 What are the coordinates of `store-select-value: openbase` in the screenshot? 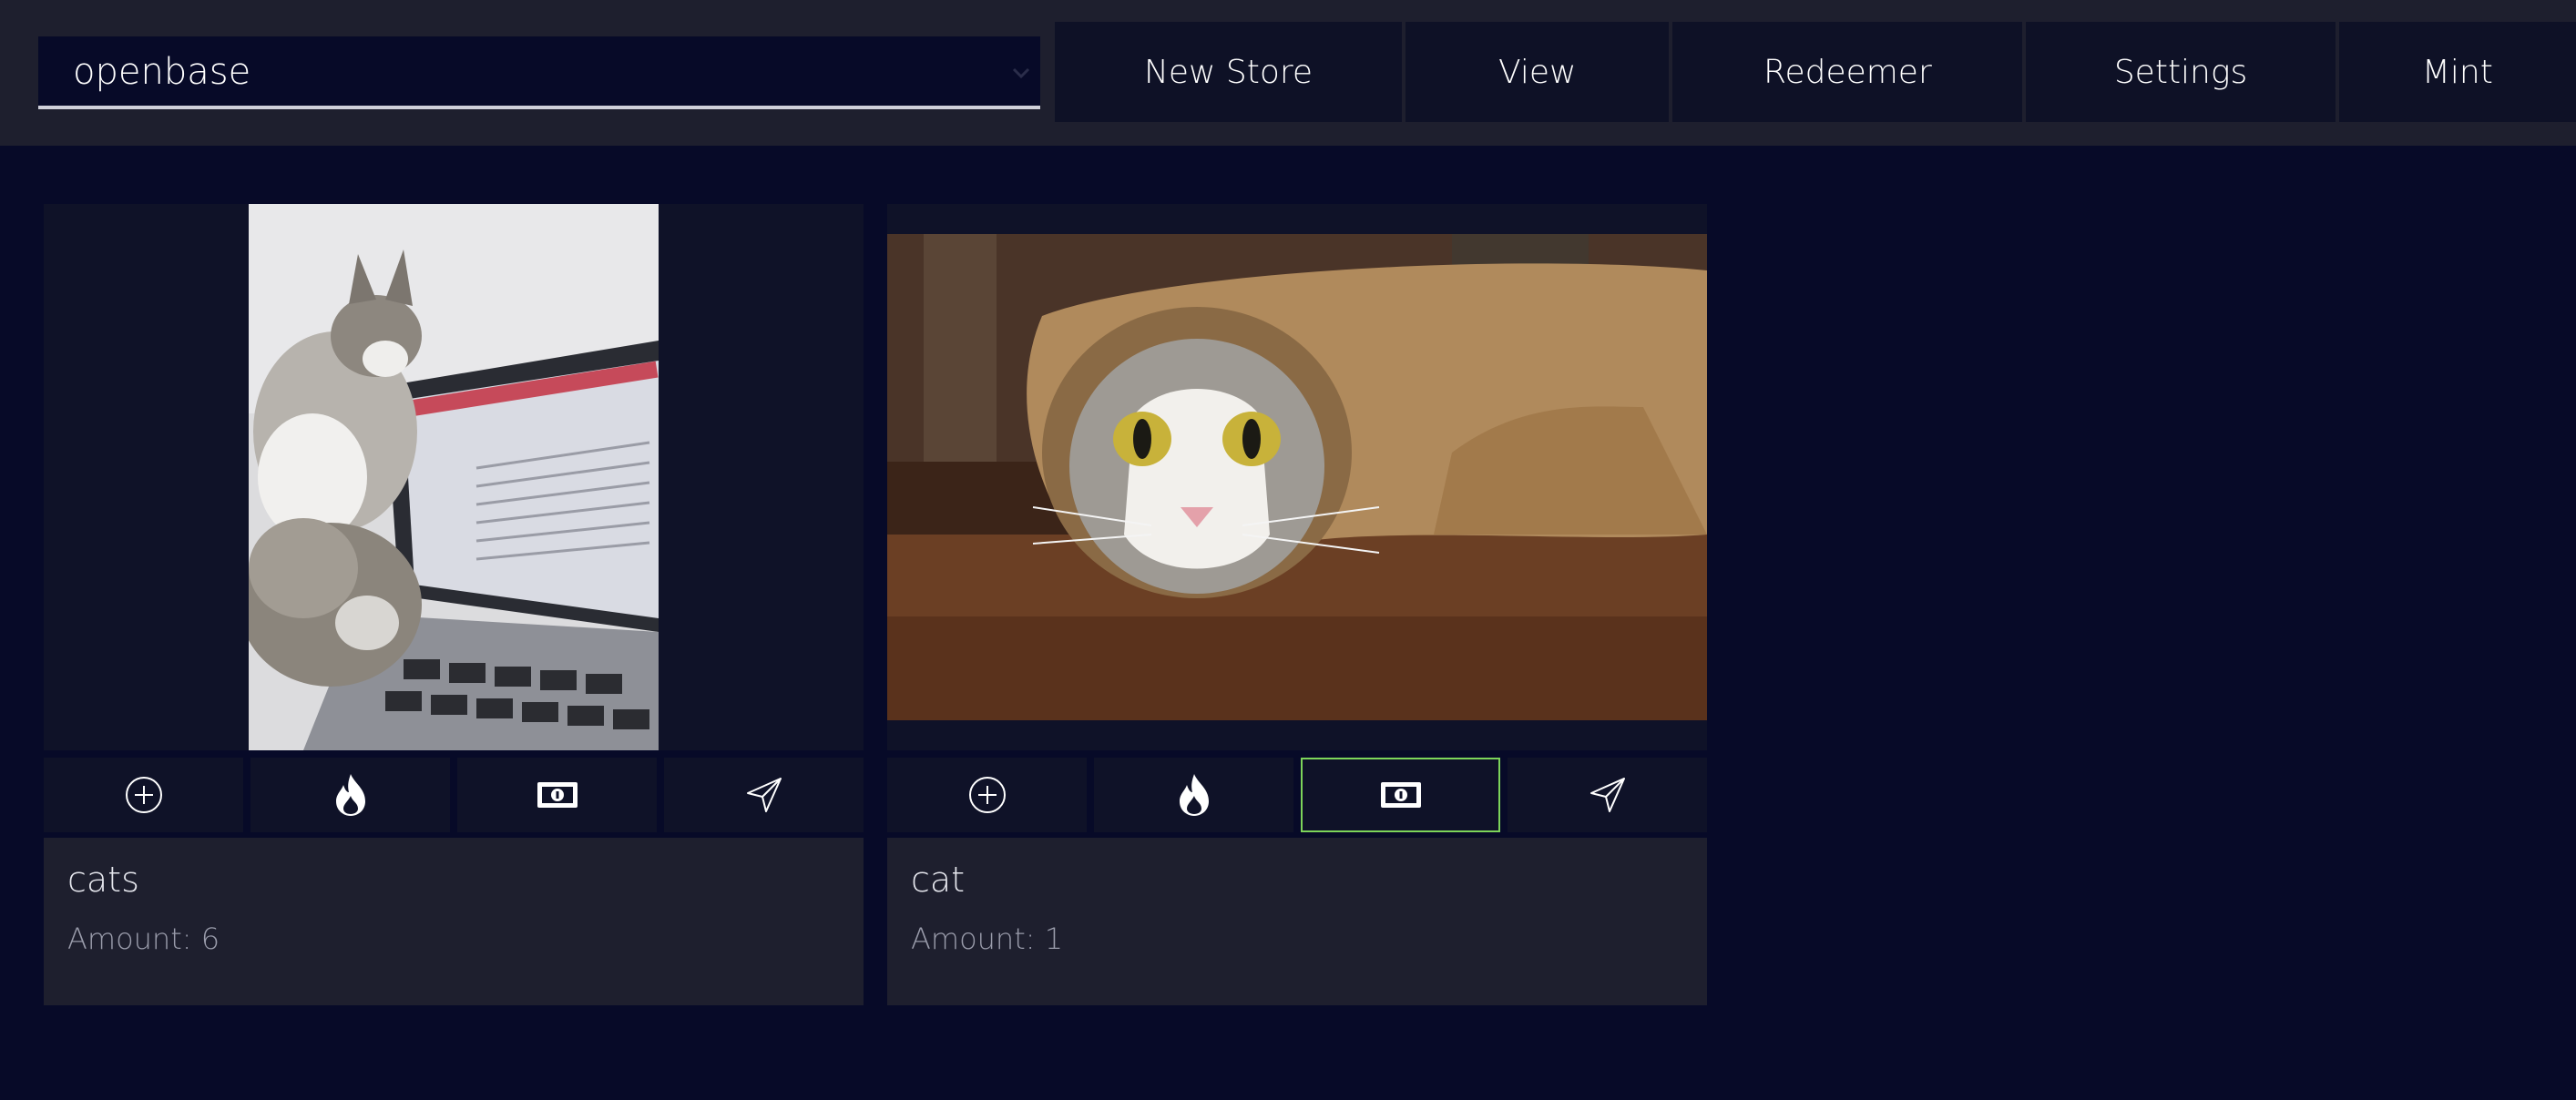 It's located at (162, 72).